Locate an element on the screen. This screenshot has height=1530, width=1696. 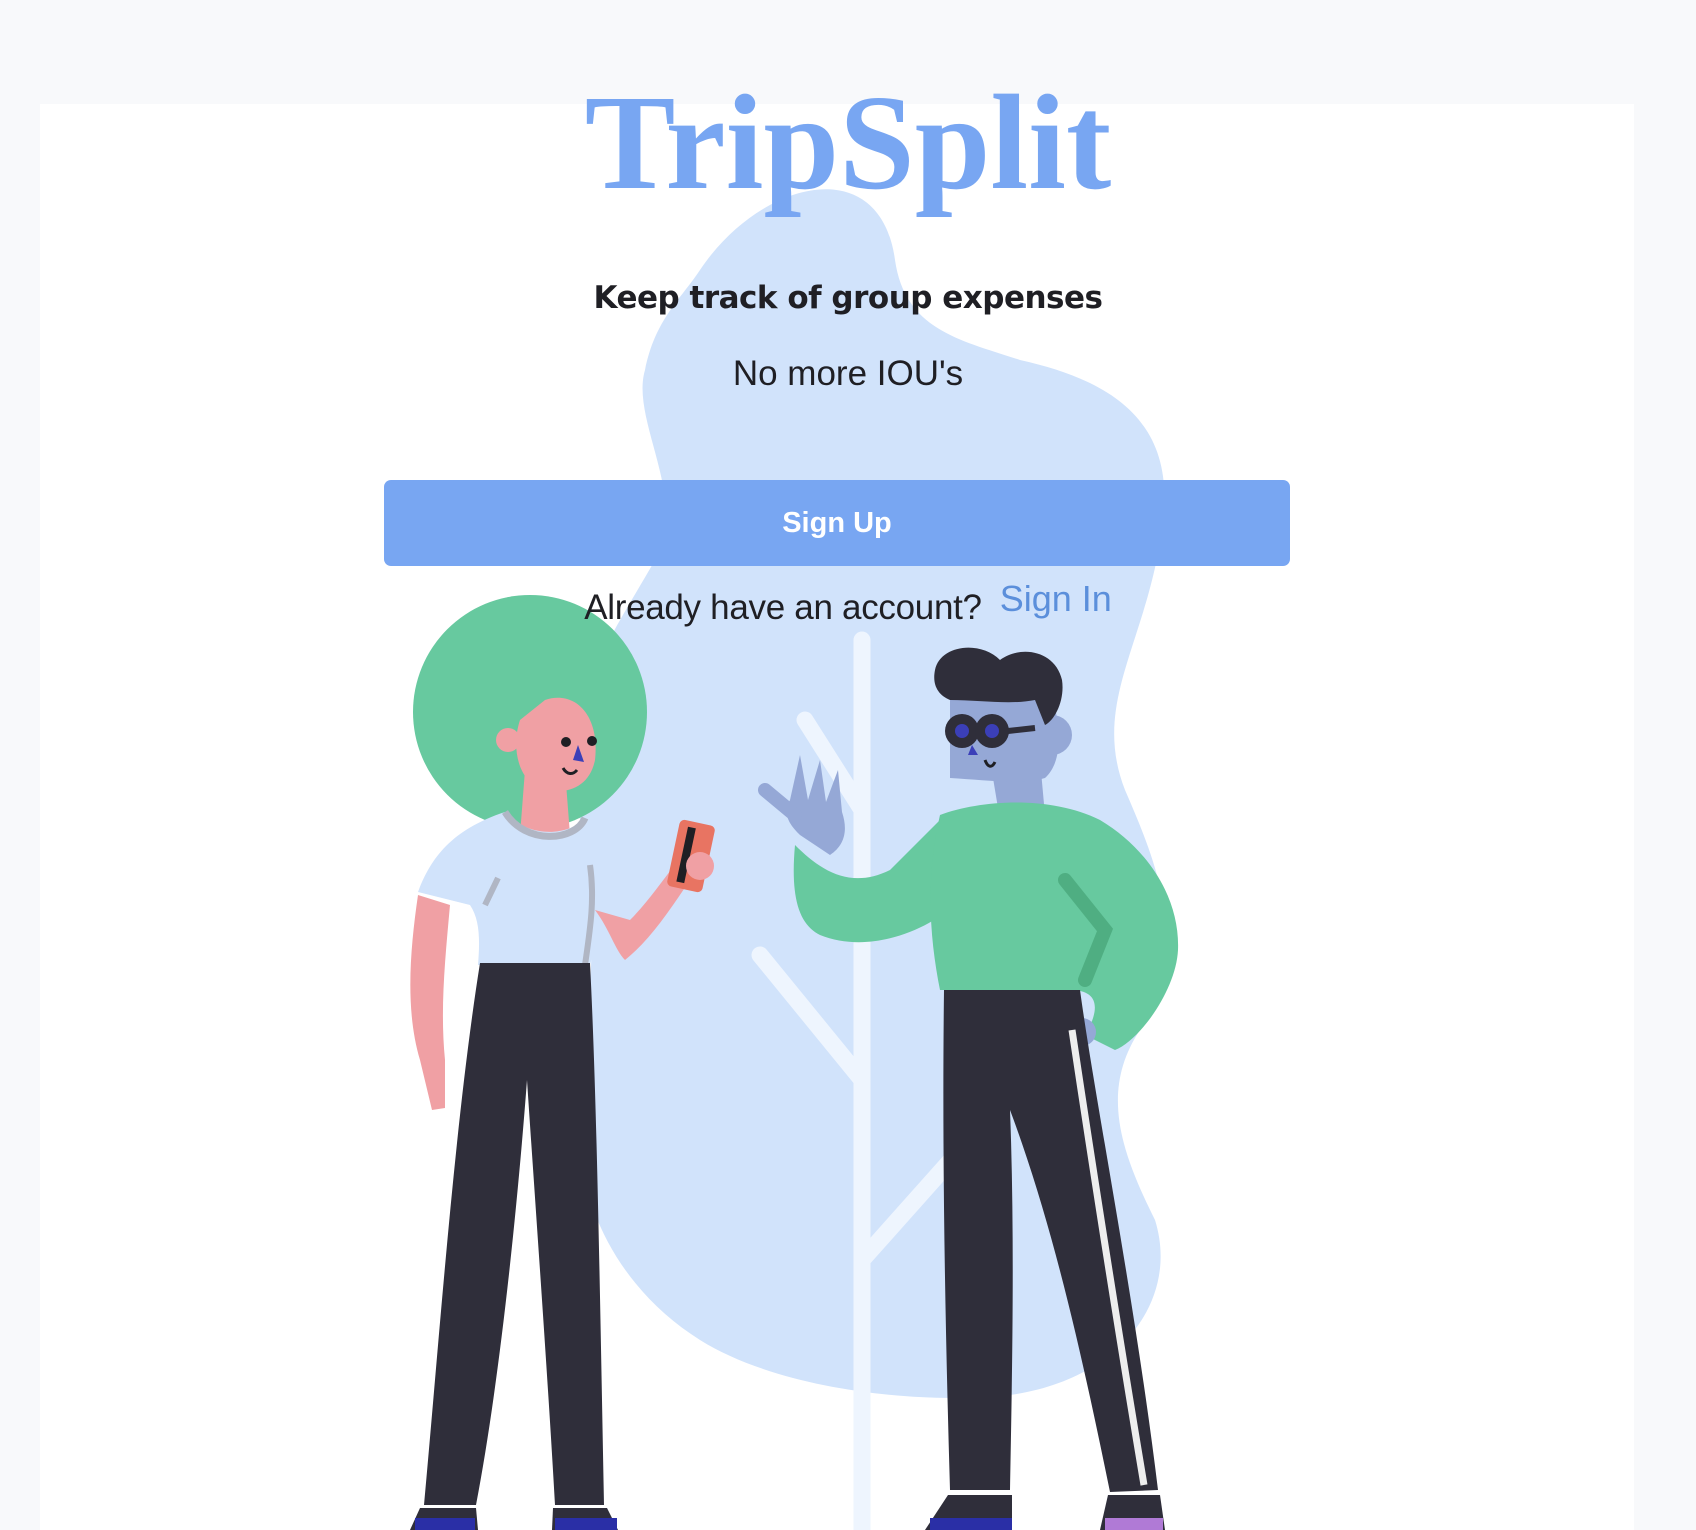
sign-in-prompt: Already have an account? is located at coordinates (783, 607).